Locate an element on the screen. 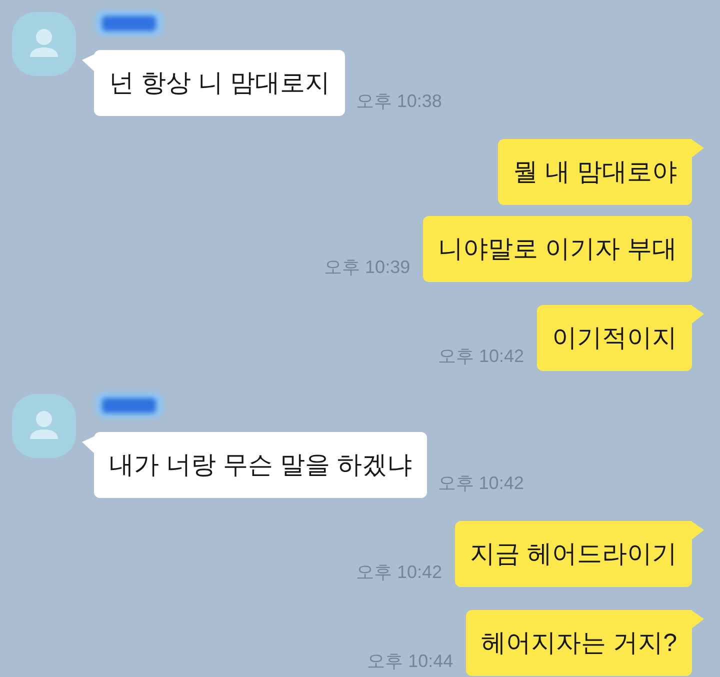  message-time: 오후 10:44 is located at coordinates (410, 661).